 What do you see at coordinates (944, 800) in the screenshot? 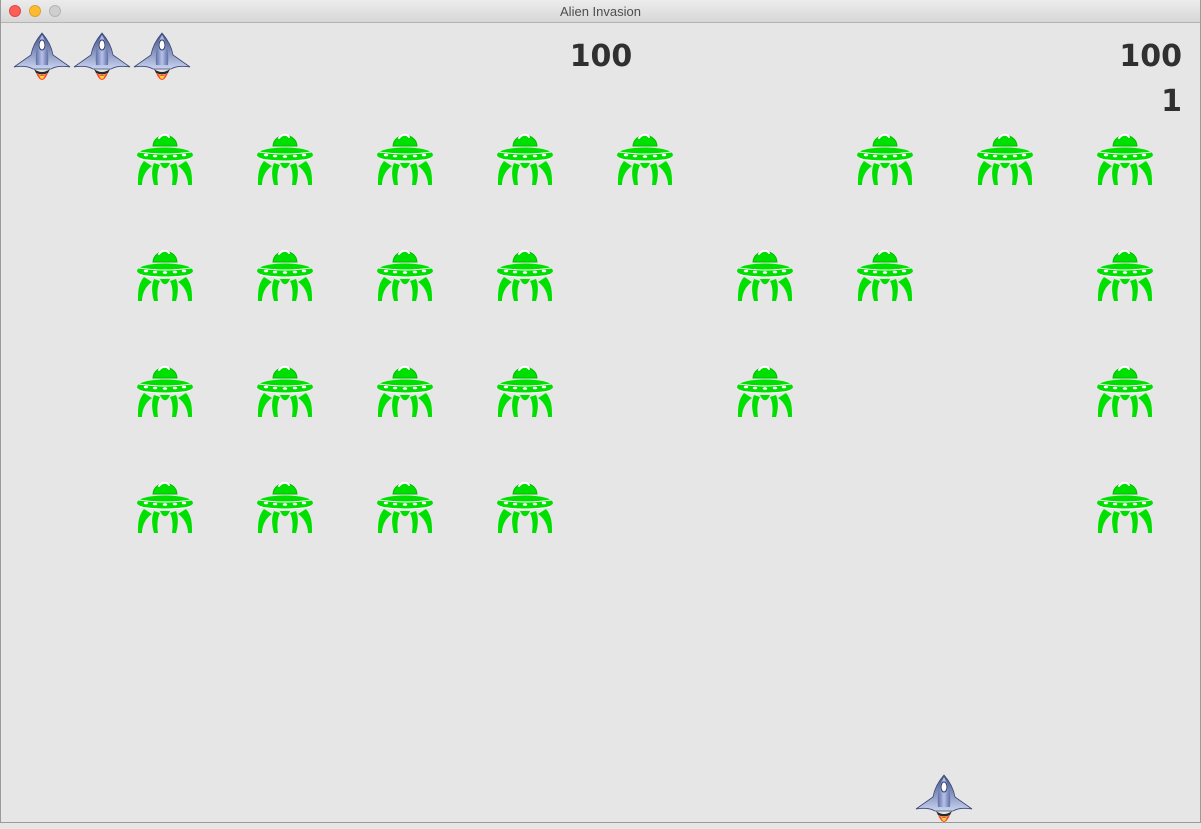
I see `player-ship-icon` at bounding box center [944, 800].